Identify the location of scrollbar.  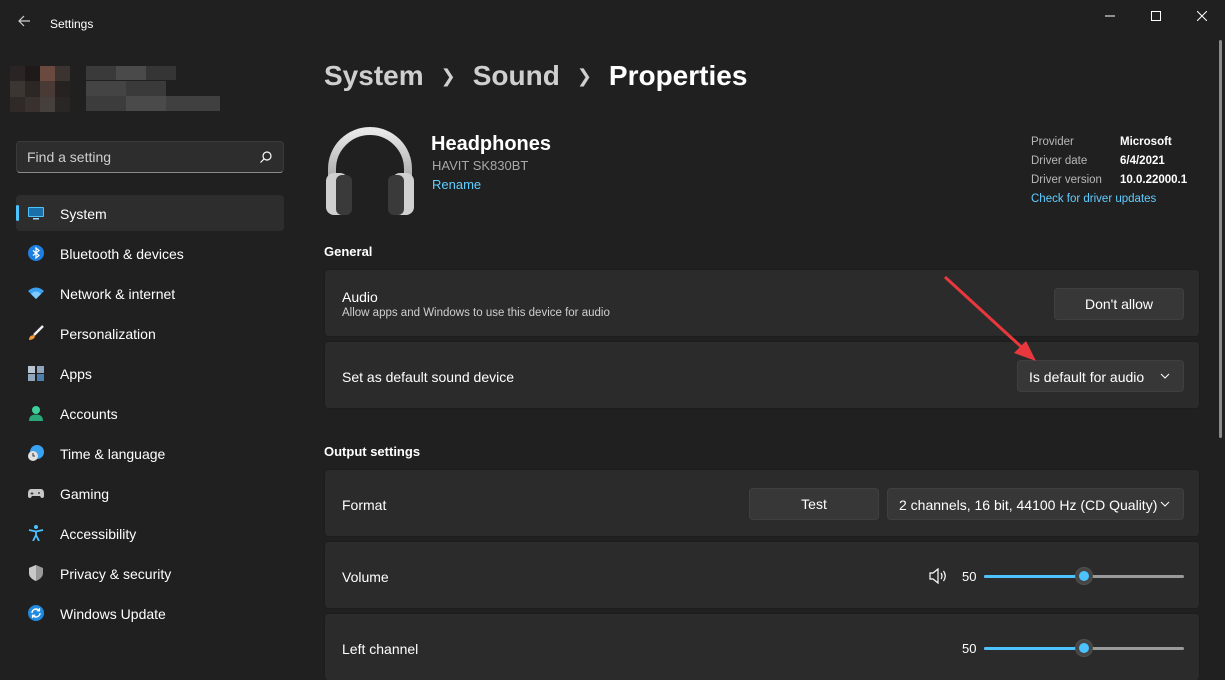
(1220, 239).